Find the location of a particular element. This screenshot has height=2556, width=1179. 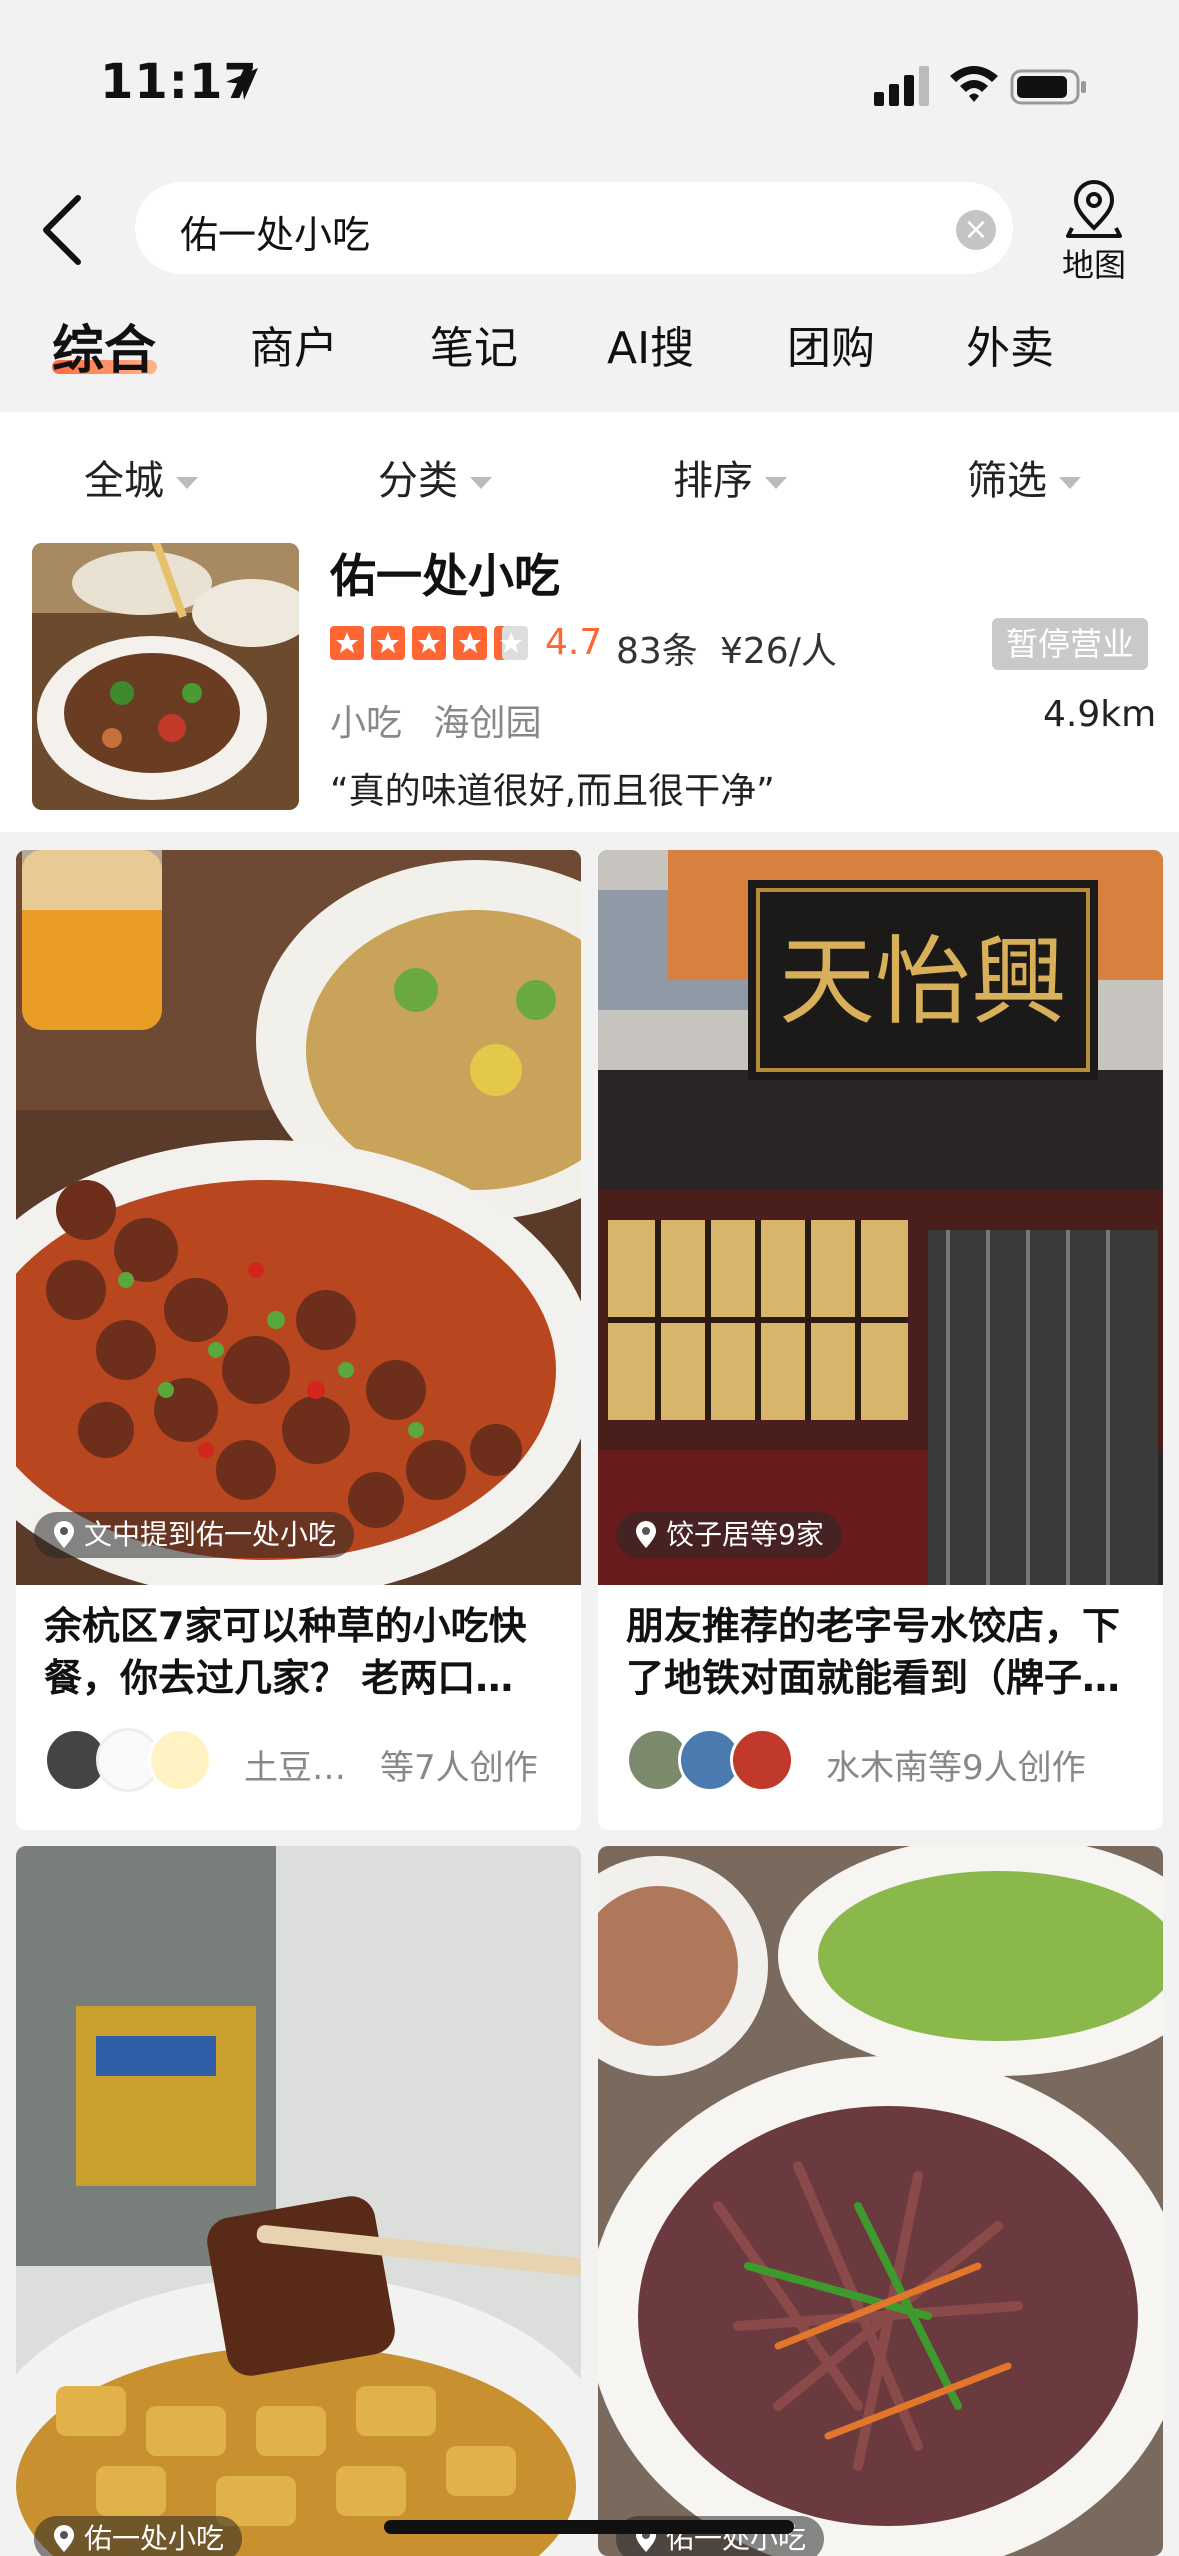

tab-ai-search: AI搜 is located at coordinates (650, 344).